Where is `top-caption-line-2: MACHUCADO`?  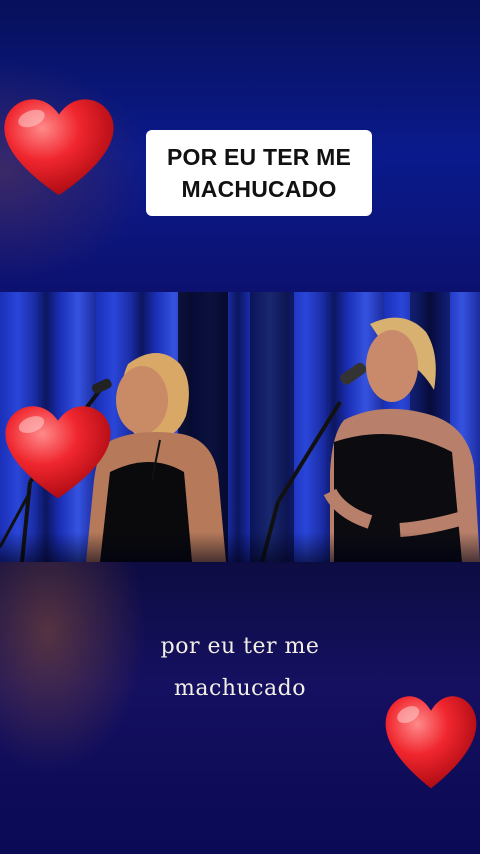 top-caption-line-2: MACHUCADO is located at coordinates (259, 189).